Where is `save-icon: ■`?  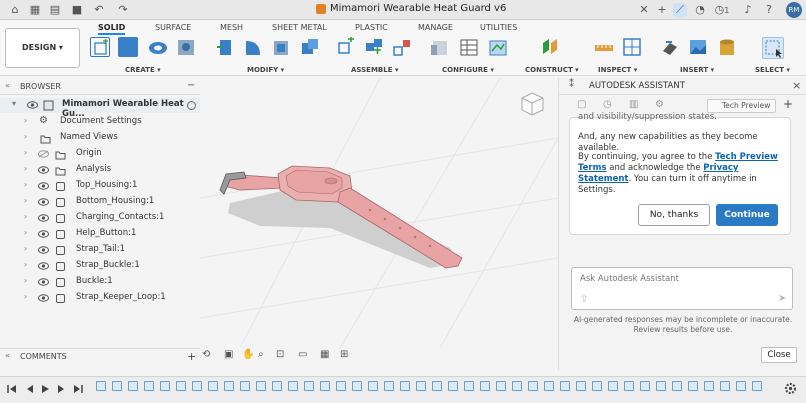
save-icon: ■ is located at coordinates (77, 10).